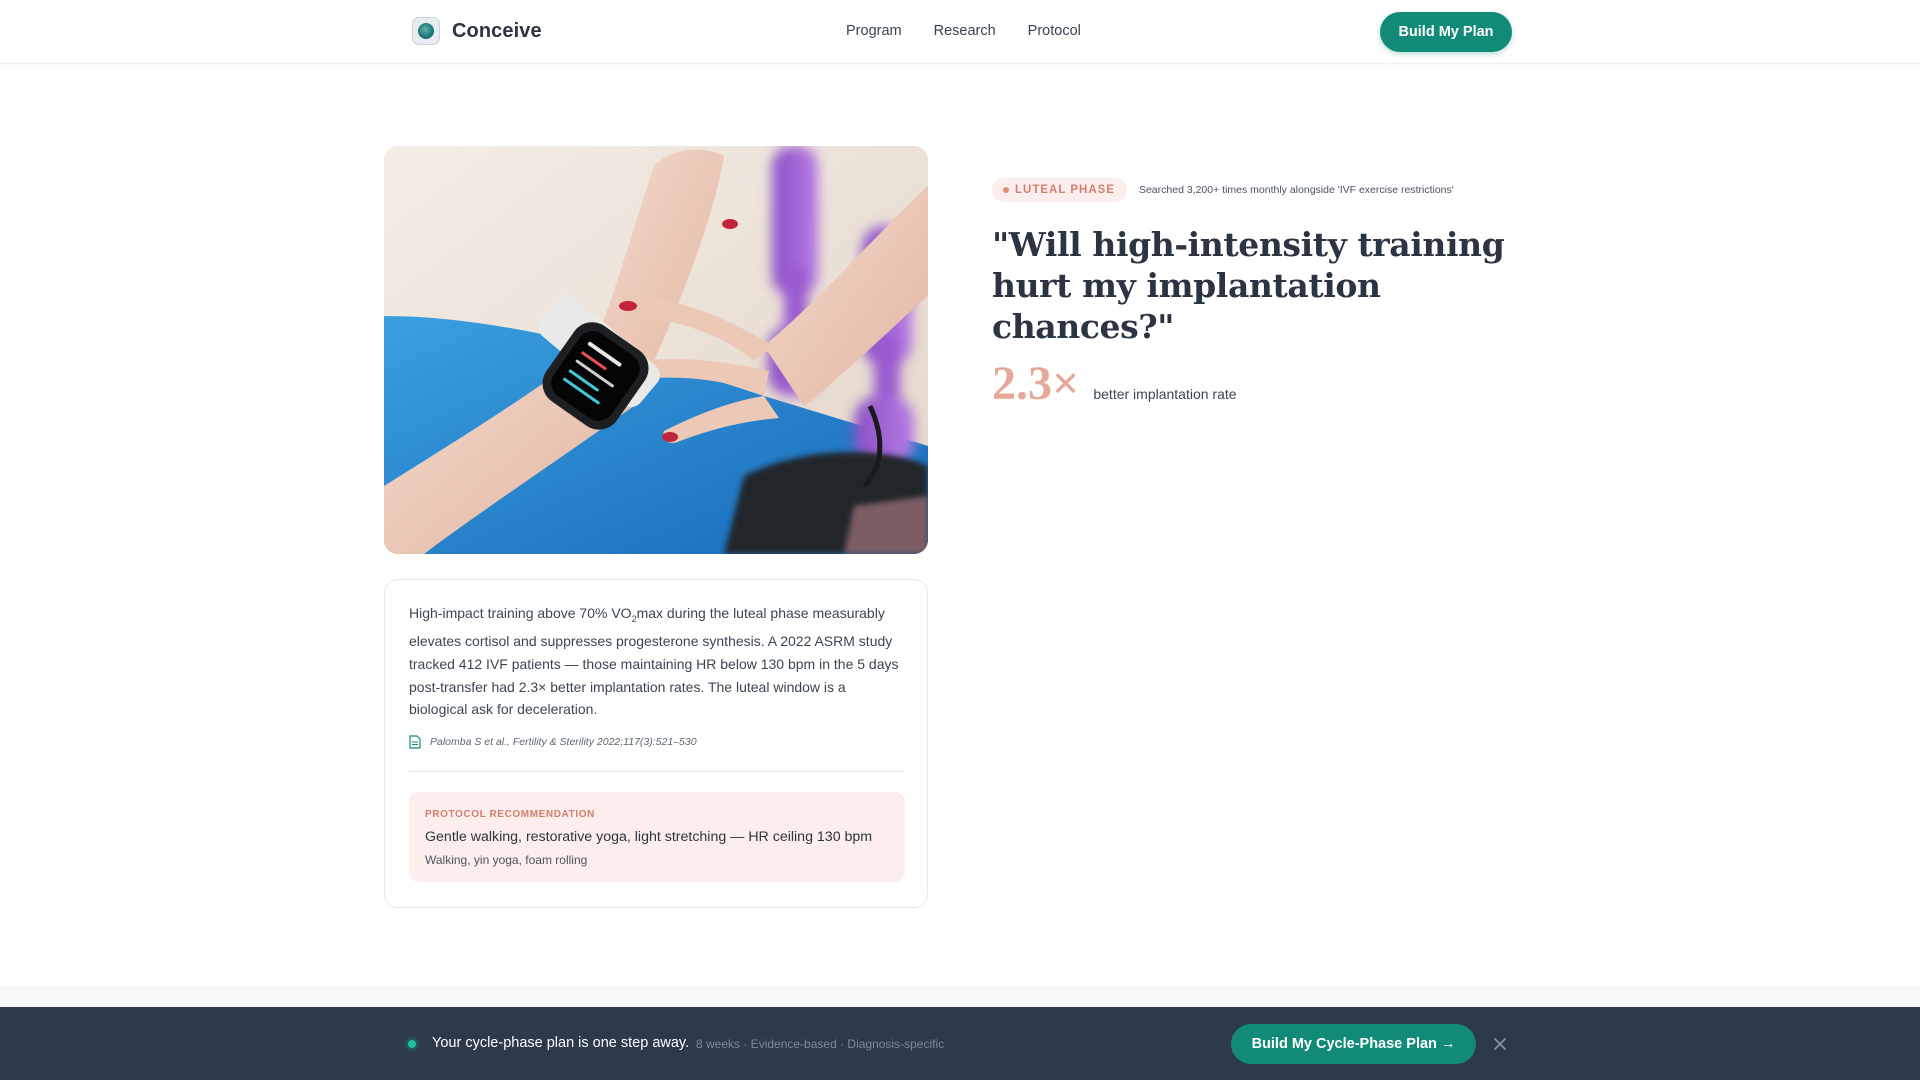 This screenshot has width=1920, height=1080. What do you see at coordinates (1500, 1044) in the screenshot?
I see `close-icon` at bounding box center [1500, 1044].